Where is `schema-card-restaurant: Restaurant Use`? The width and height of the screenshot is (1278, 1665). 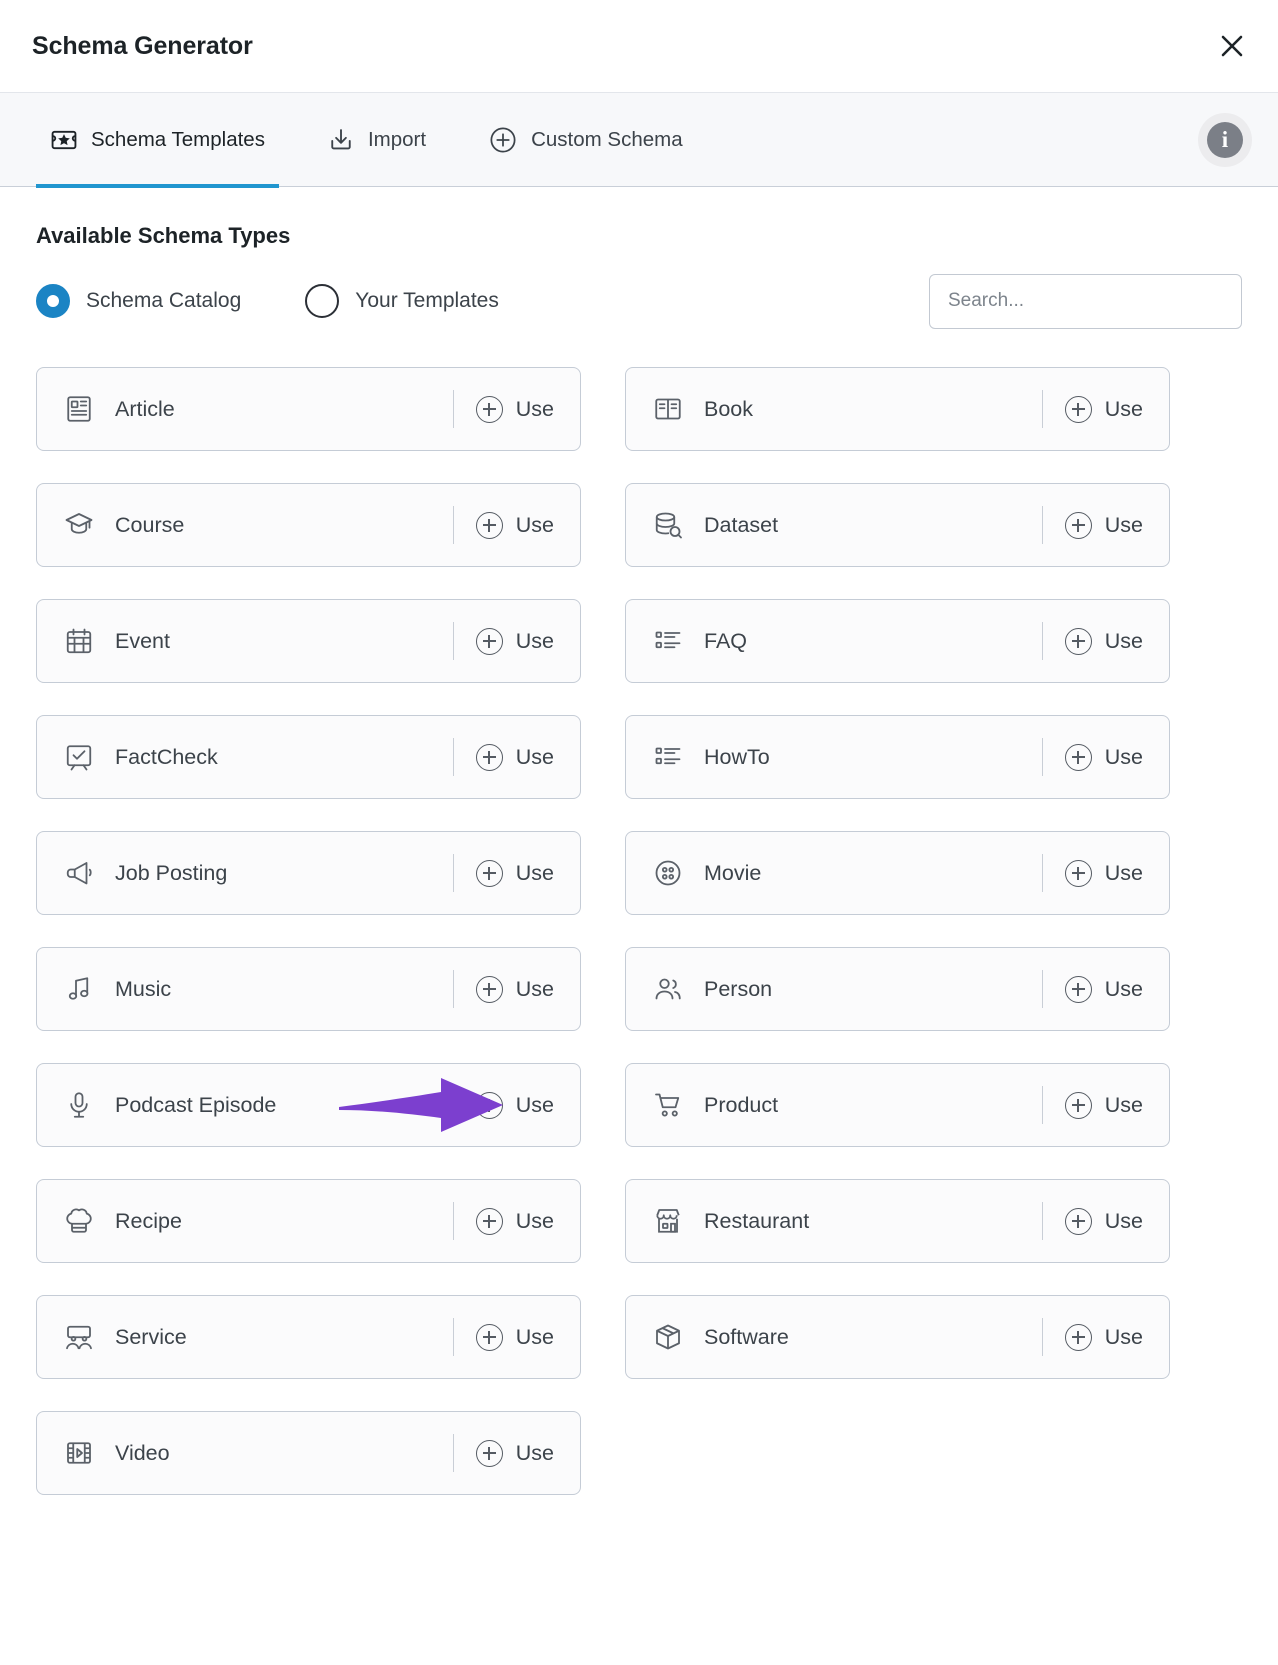
schema-card-restaurant: Restaurant Use is located at coordinates (897, 1221).